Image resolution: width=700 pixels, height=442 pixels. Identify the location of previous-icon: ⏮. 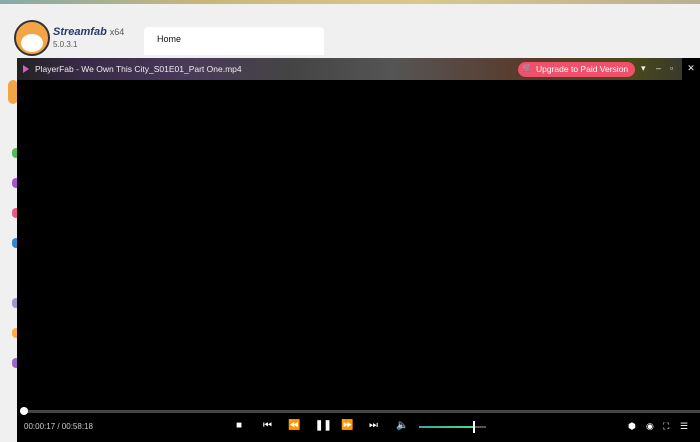
(267, 426).